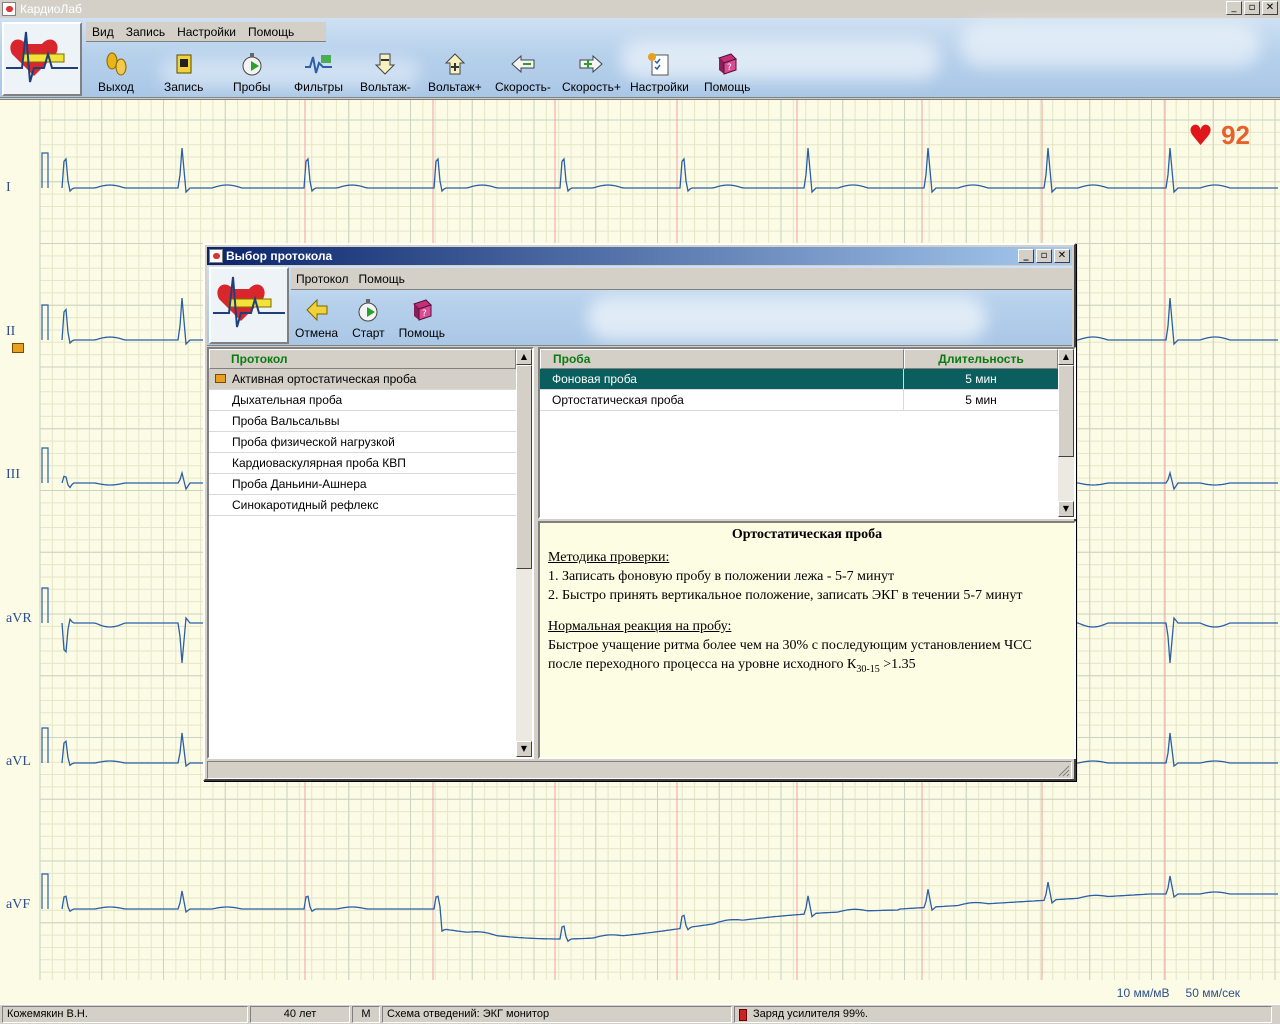 The height and width of the screenshot is (1024, 1280). What do you see at coordinates (683, 32) in the screenshot?
I see `main-menu: Вид Запись Настройки Помощь` at bounding box center [683, 32].